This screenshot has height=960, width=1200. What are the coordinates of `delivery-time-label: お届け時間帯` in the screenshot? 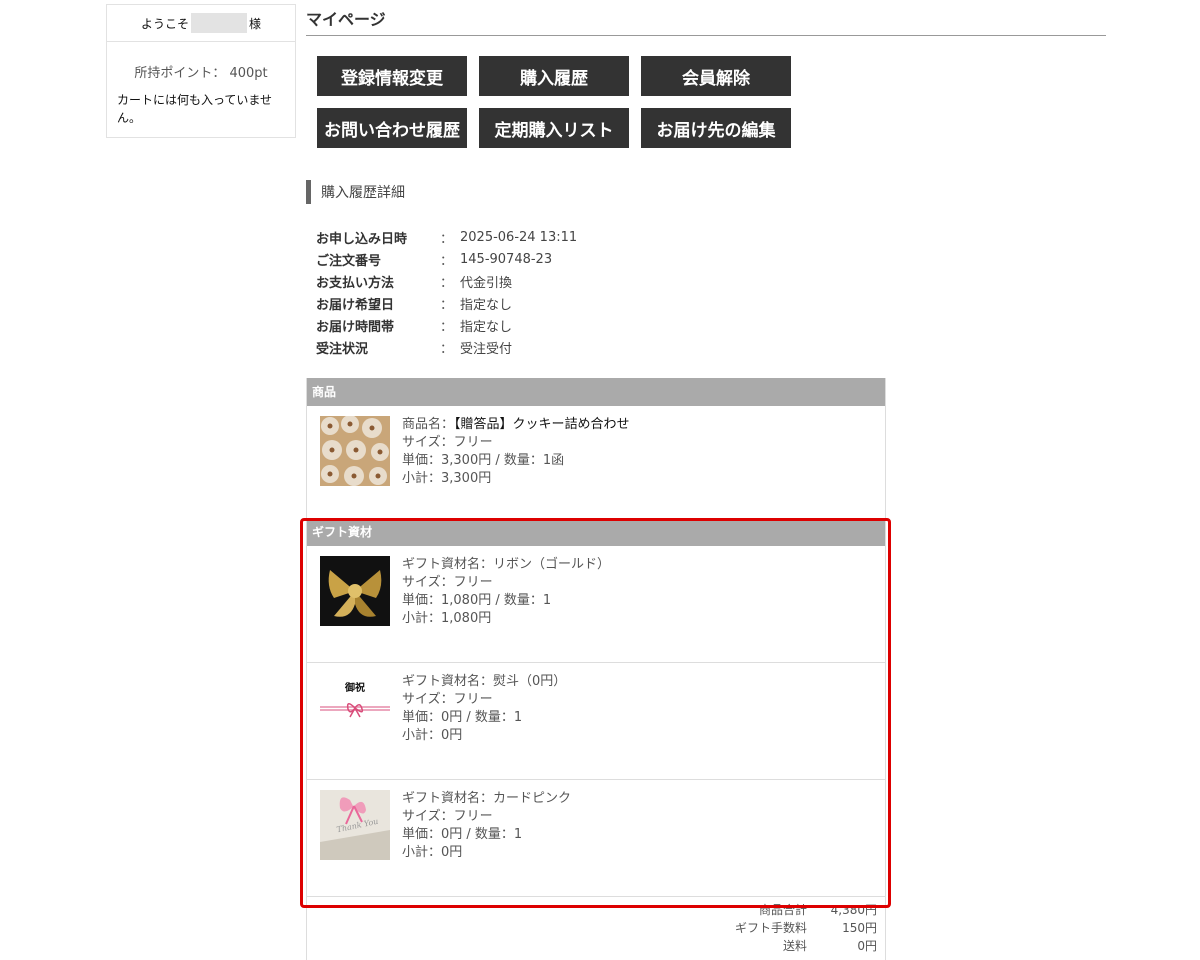 It's located at (355, 327).